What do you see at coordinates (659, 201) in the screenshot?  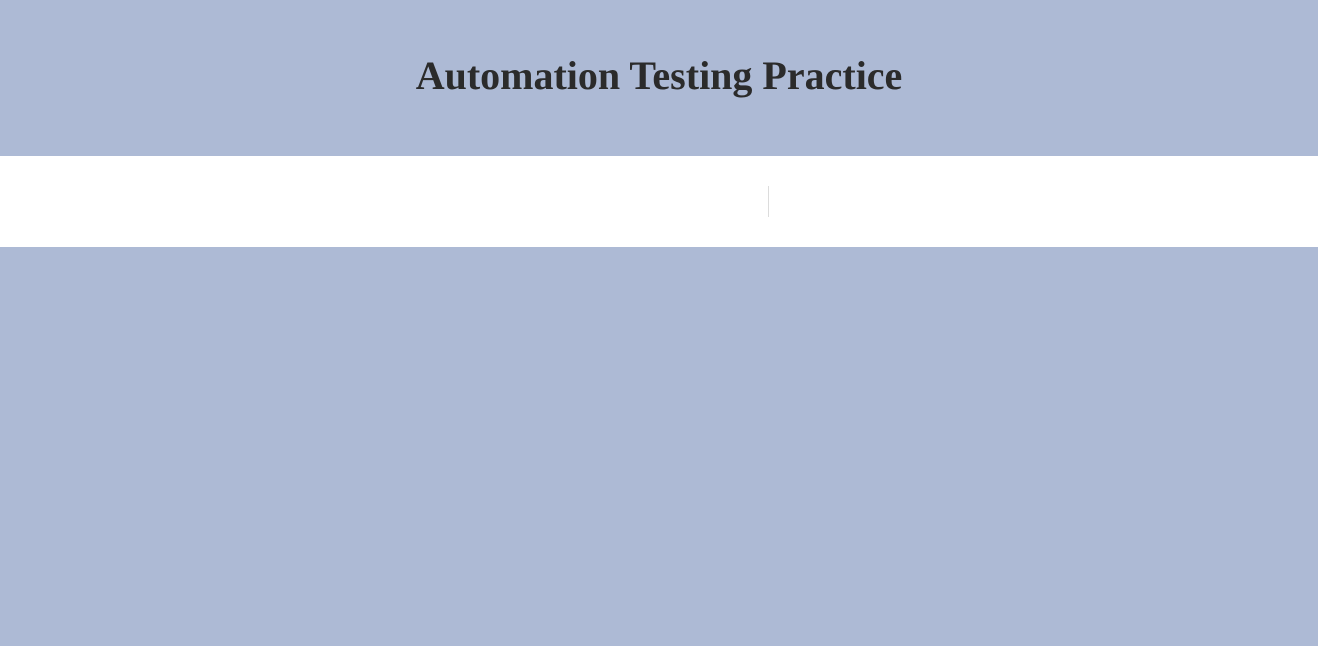 I see `nav-bar` at bounding box center [659, 201].